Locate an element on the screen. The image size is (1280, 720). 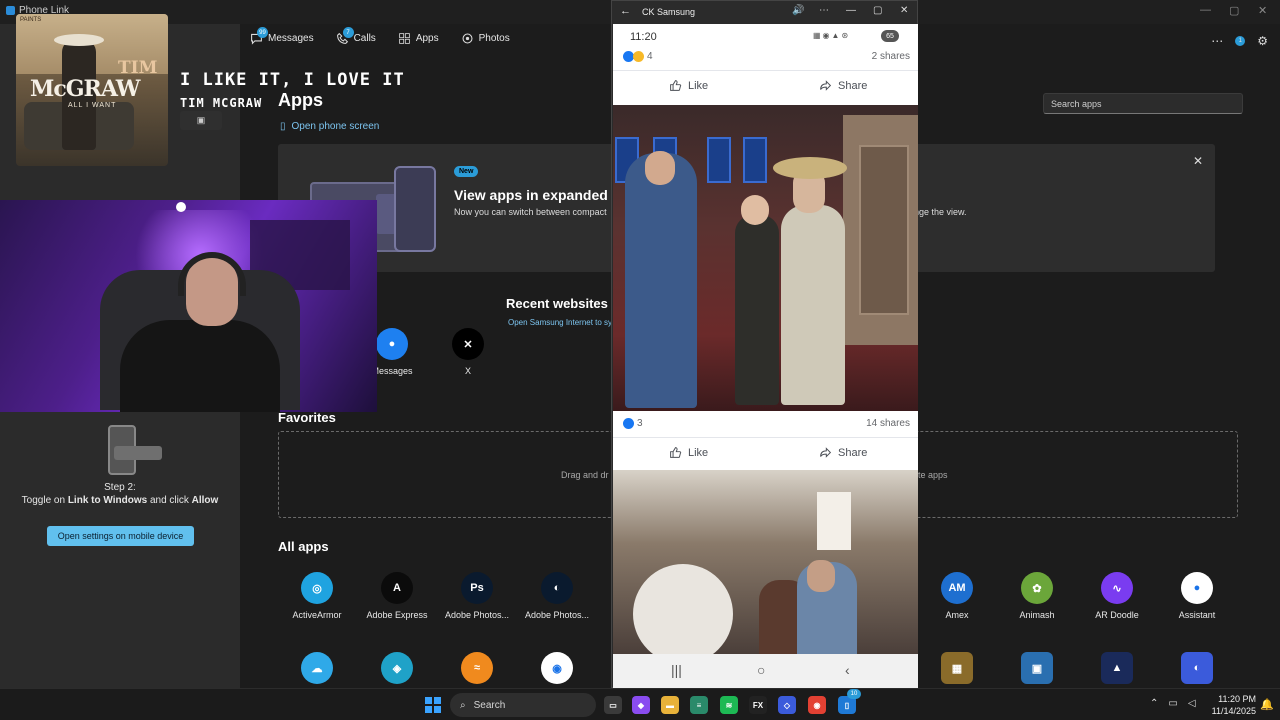
task-view-icon: ▭ is located at coordinates (613, 705).